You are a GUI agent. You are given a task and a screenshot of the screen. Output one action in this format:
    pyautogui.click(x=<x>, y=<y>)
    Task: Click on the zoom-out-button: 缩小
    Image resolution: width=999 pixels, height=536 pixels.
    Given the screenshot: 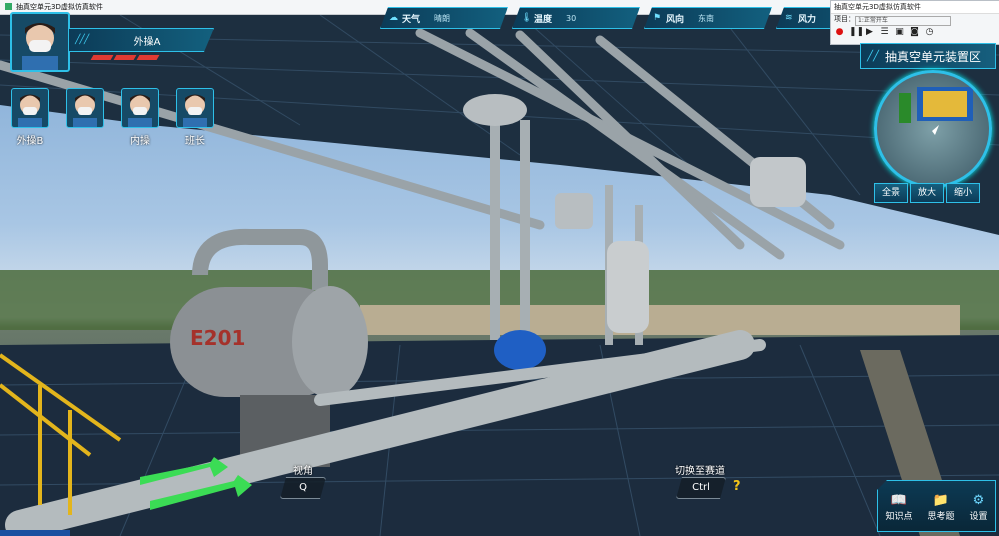 What is the action you would take?
    pyautogui.click(x=963, y=193)
    